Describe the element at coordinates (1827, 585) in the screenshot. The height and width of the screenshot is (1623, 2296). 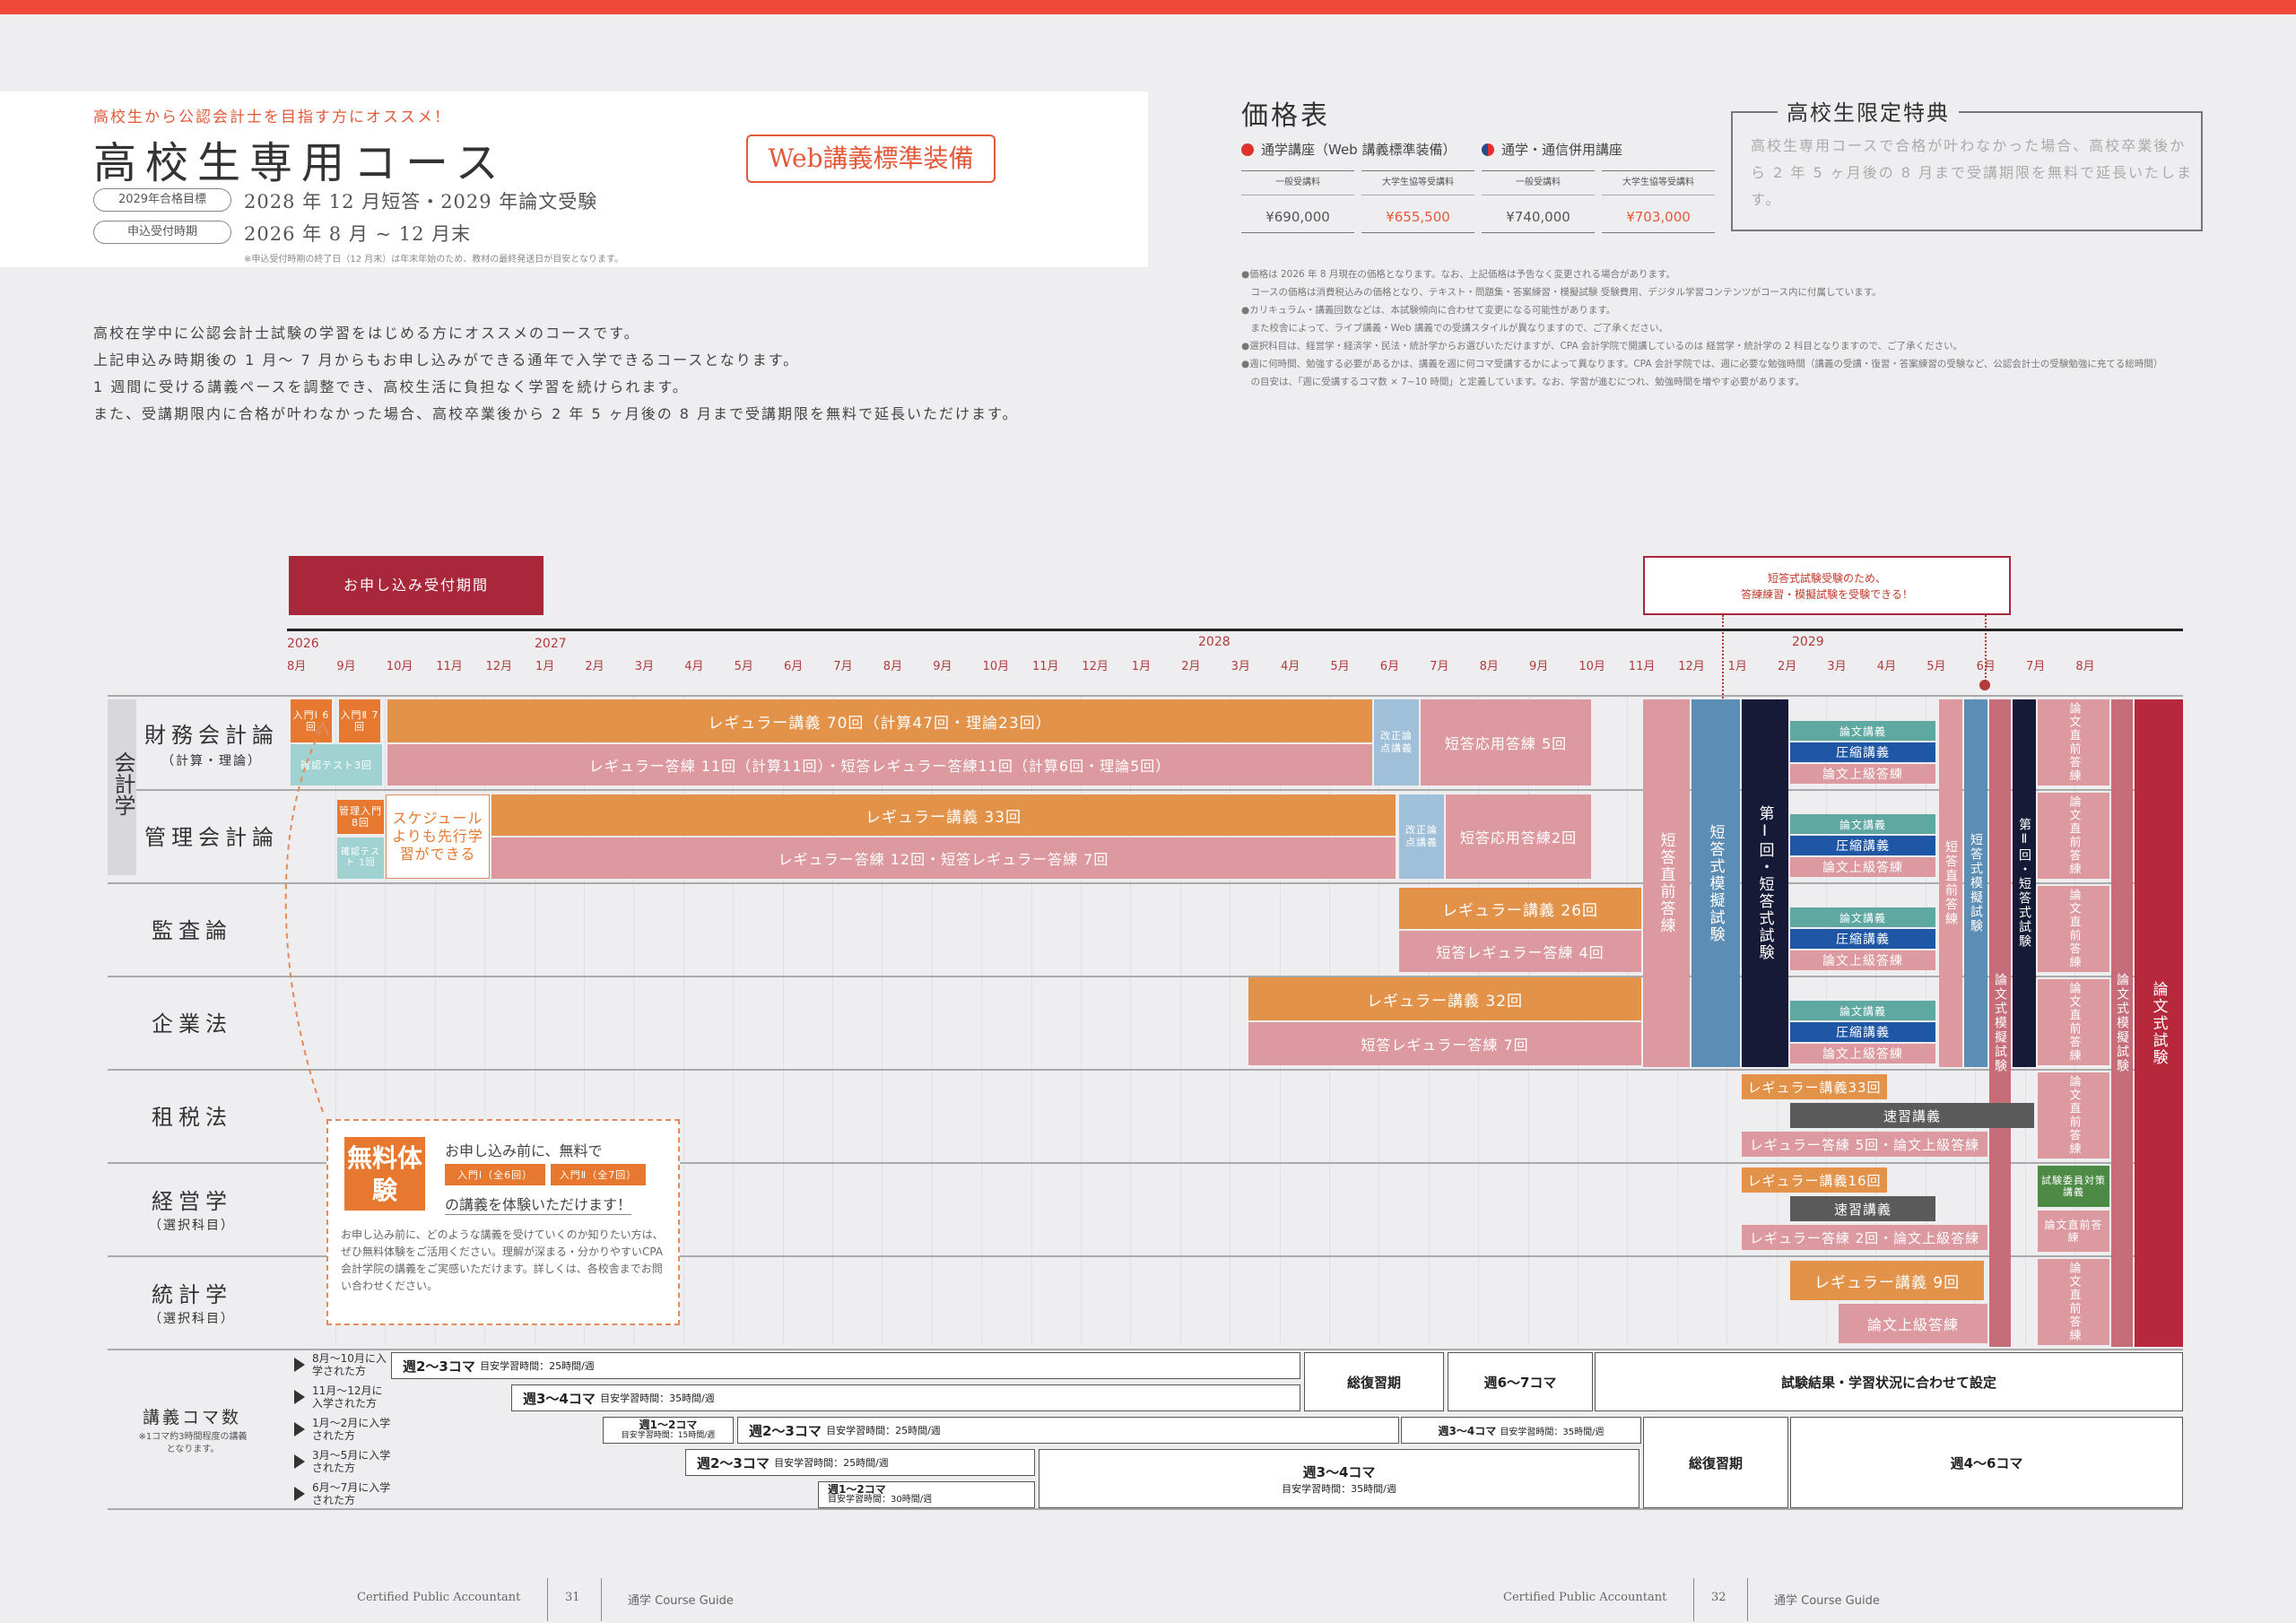
I see `short-exam-note: 短答式試験受験のため、 答練練習・模擬試験を受験できる！` at that location.